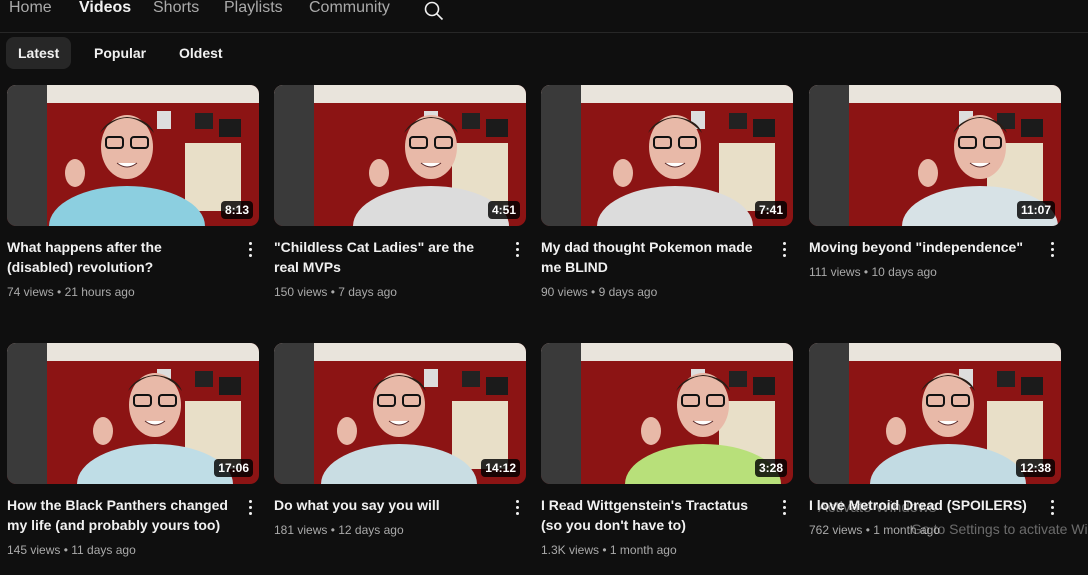 The image size is (1088, 575). What do you see at coordinates (667, 413) in the screenshot?
I see `video-thumbnail: 3:28` at bounding box center [667, 413].